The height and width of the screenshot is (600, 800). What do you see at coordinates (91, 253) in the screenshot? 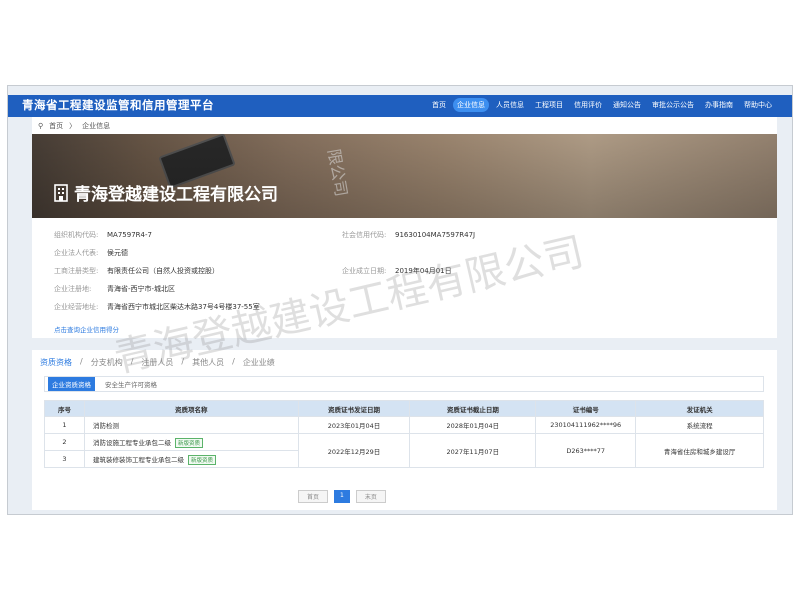
I see `legal-rep-row: 企业法人代表: 侯元德` at bounding box center [91, 253].